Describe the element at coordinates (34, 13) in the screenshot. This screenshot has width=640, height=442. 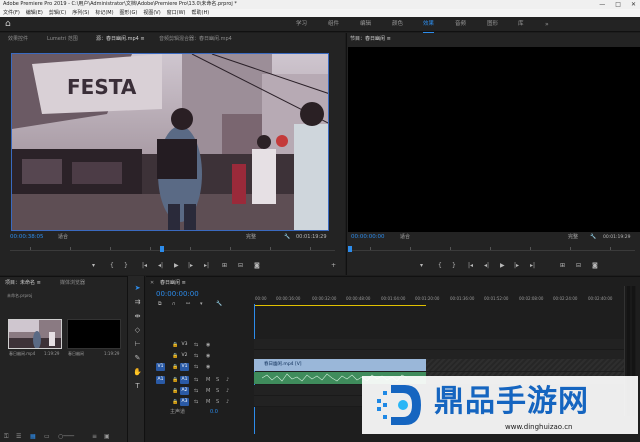
I see `menu-edit: 编辑(E)` at that location.